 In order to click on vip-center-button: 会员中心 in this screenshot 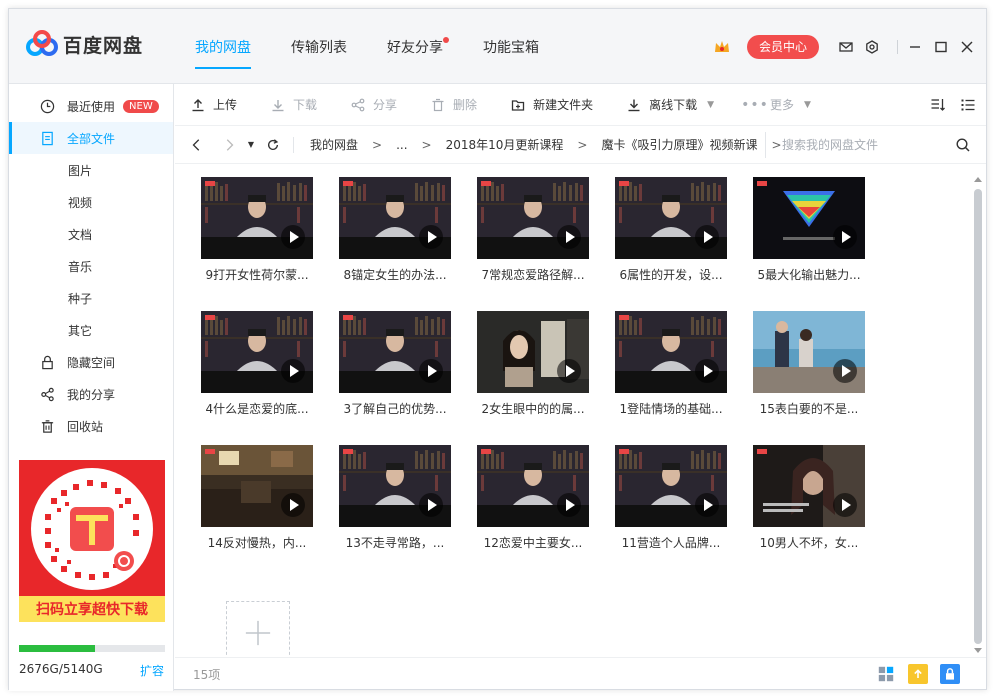, I will do `click(782, 46)`.